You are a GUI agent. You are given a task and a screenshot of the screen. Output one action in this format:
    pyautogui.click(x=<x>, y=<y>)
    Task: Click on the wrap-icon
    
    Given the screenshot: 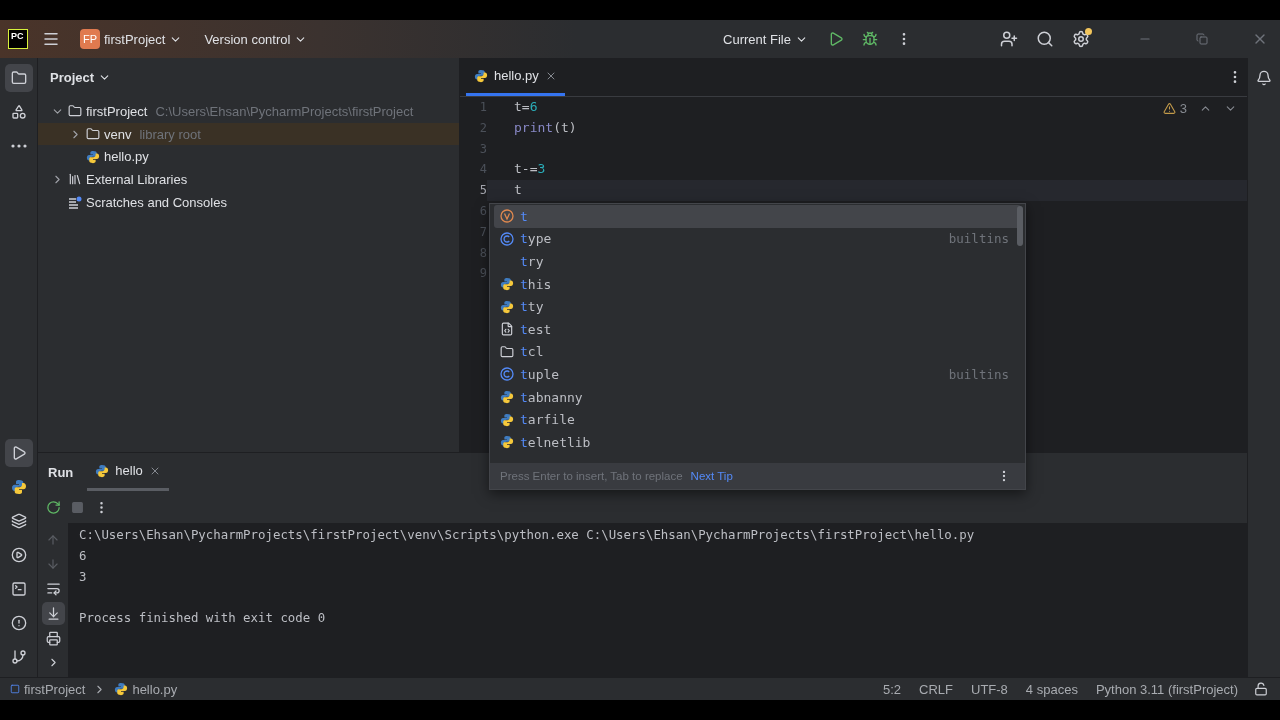 What is the action you would take?
    pyautogui.click(x=53, y=588)
    